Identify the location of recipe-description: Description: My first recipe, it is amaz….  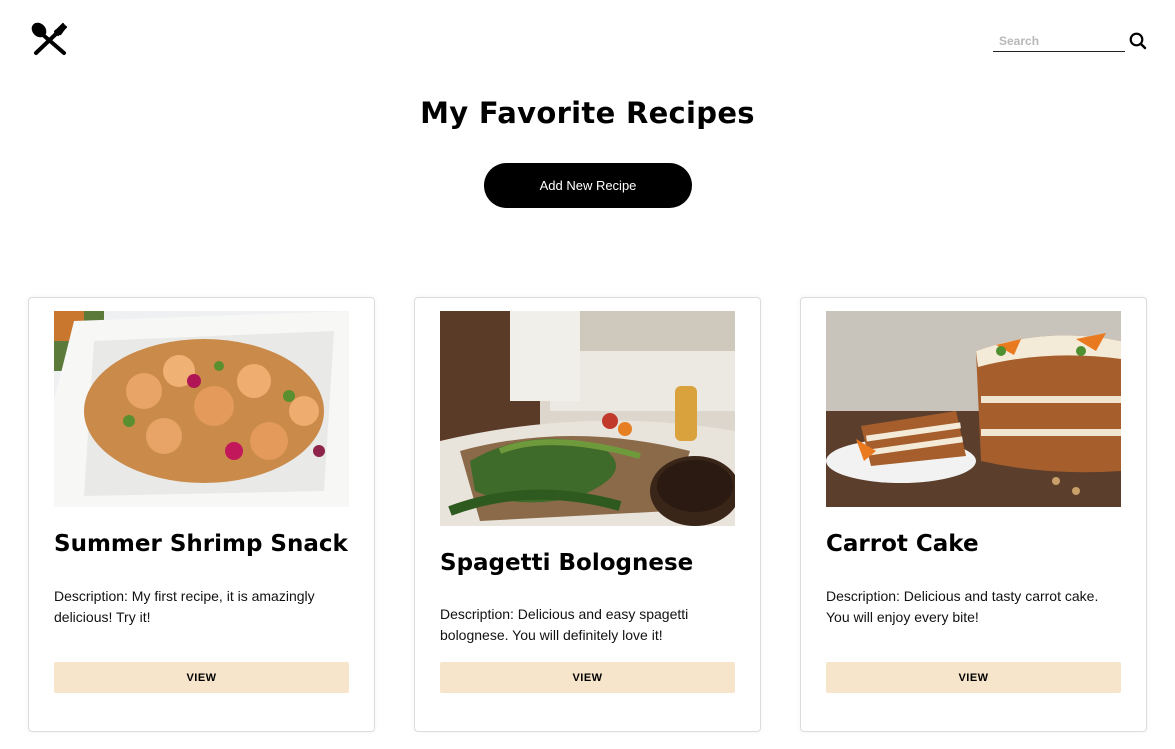
(184, 606).